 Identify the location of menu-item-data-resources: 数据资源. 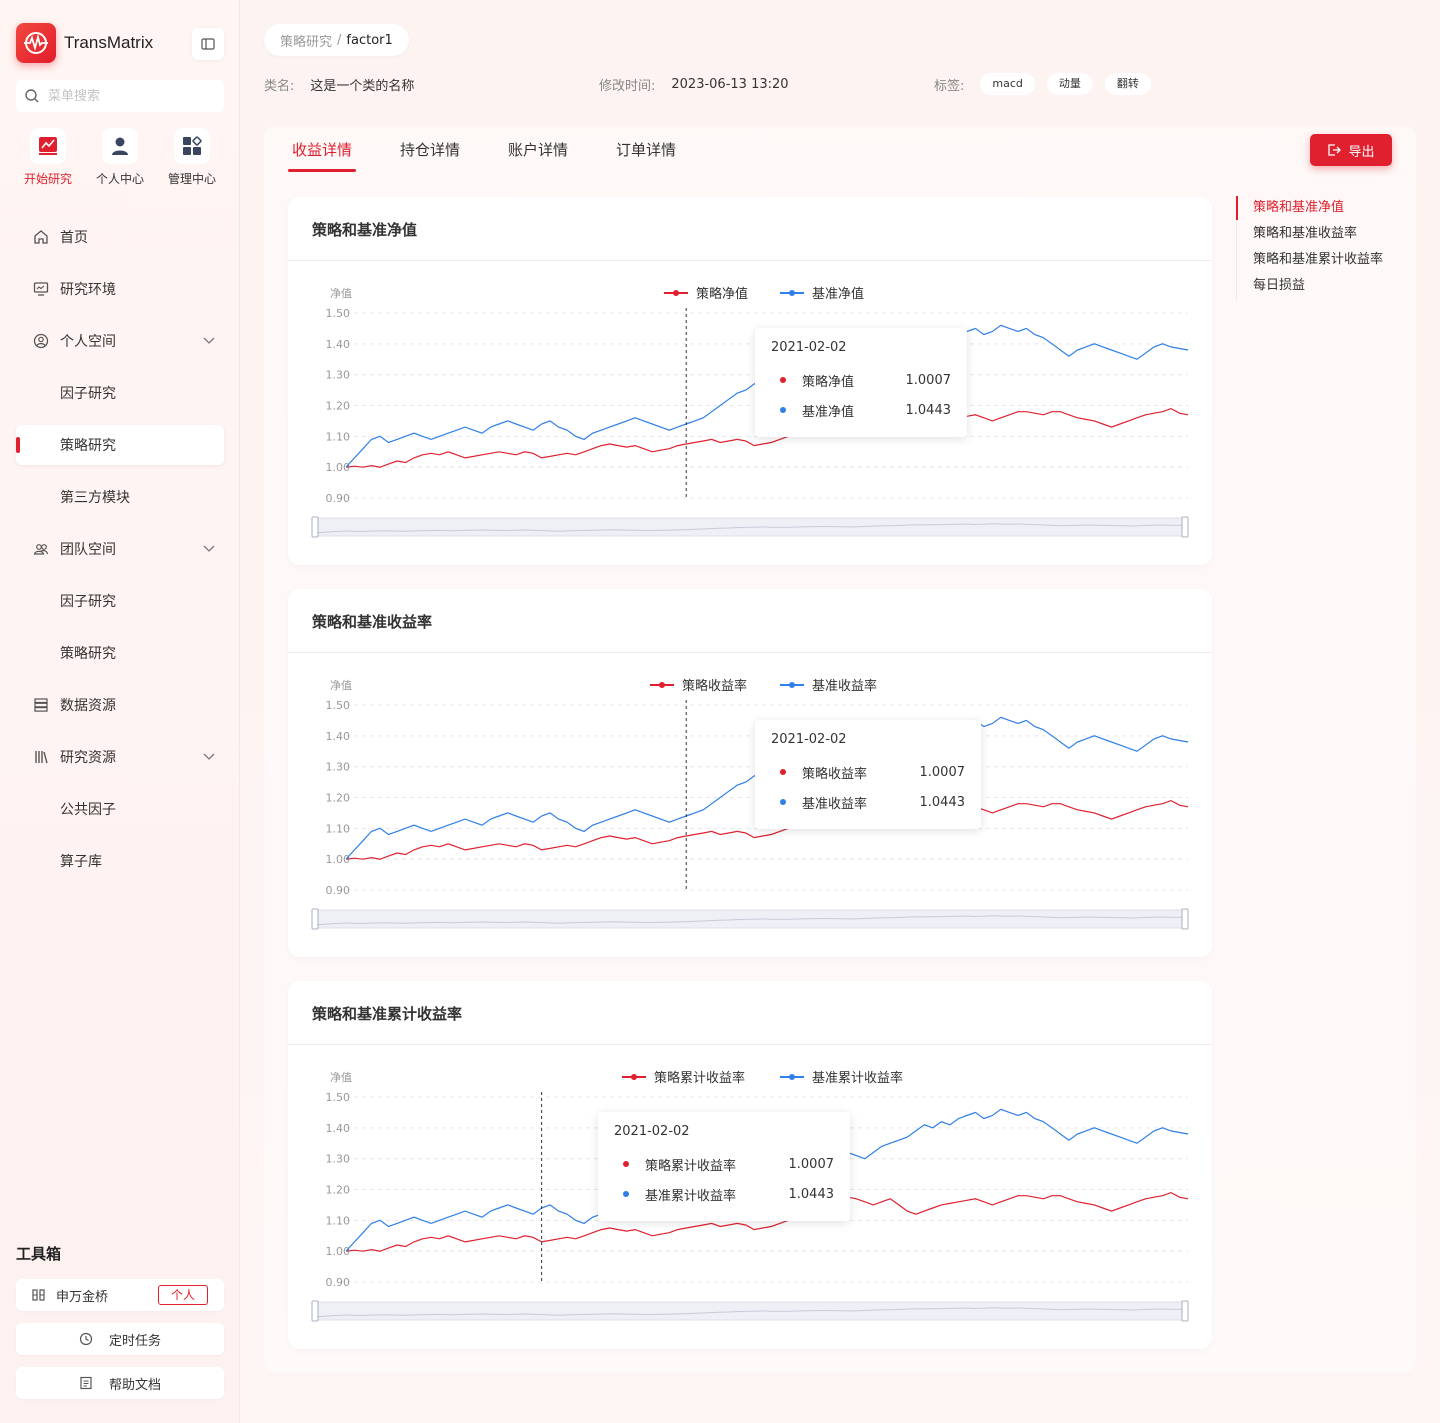
(120, 705).